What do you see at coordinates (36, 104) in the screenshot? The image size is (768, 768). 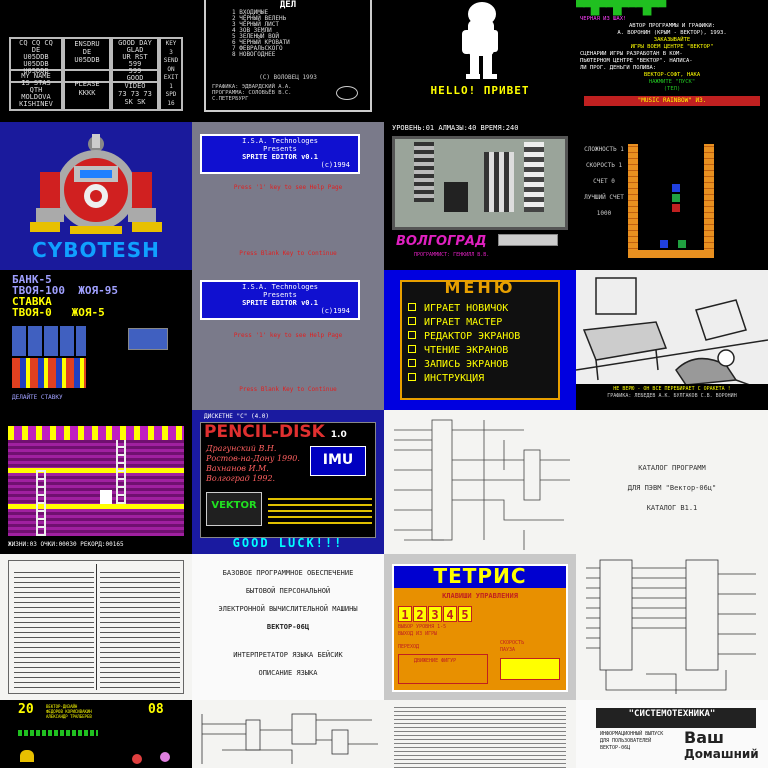 I see `text-line: KISHINEV` at bounding box center [36, 104].